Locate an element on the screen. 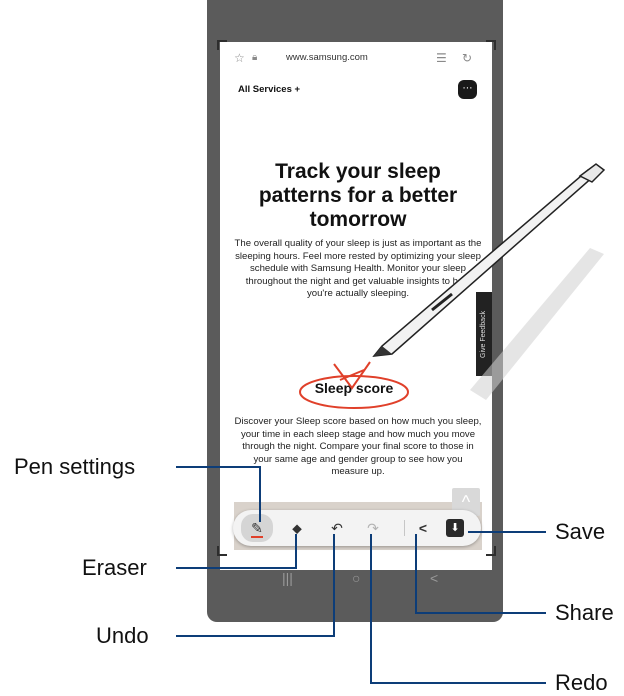 The width and height of the screenshot is (624, 696). callout-line-pen-settings-v is located at coordinates (260, 494).